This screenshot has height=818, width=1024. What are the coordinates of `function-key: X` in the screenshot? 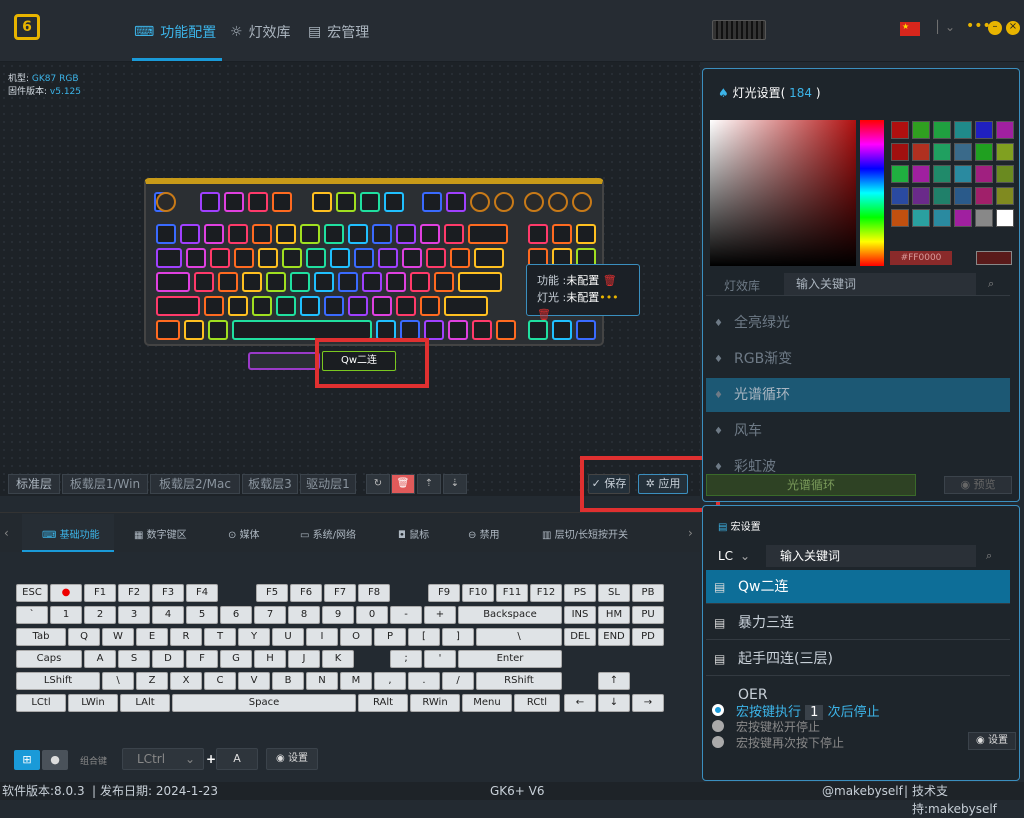 It's located at (186, 681).